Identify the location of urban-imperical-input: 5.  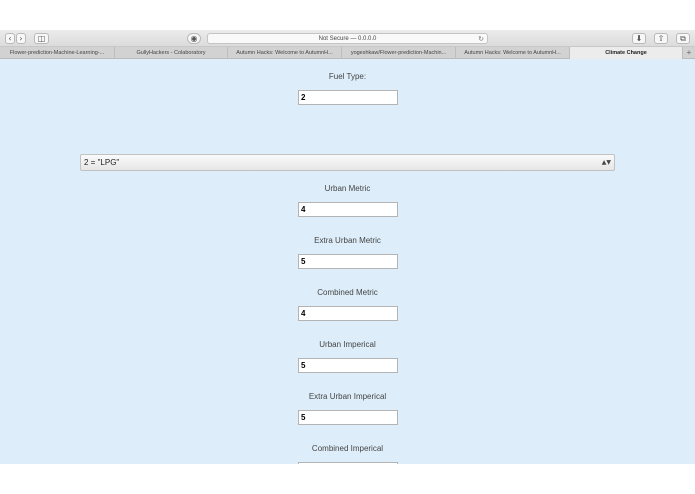
(348, 365).